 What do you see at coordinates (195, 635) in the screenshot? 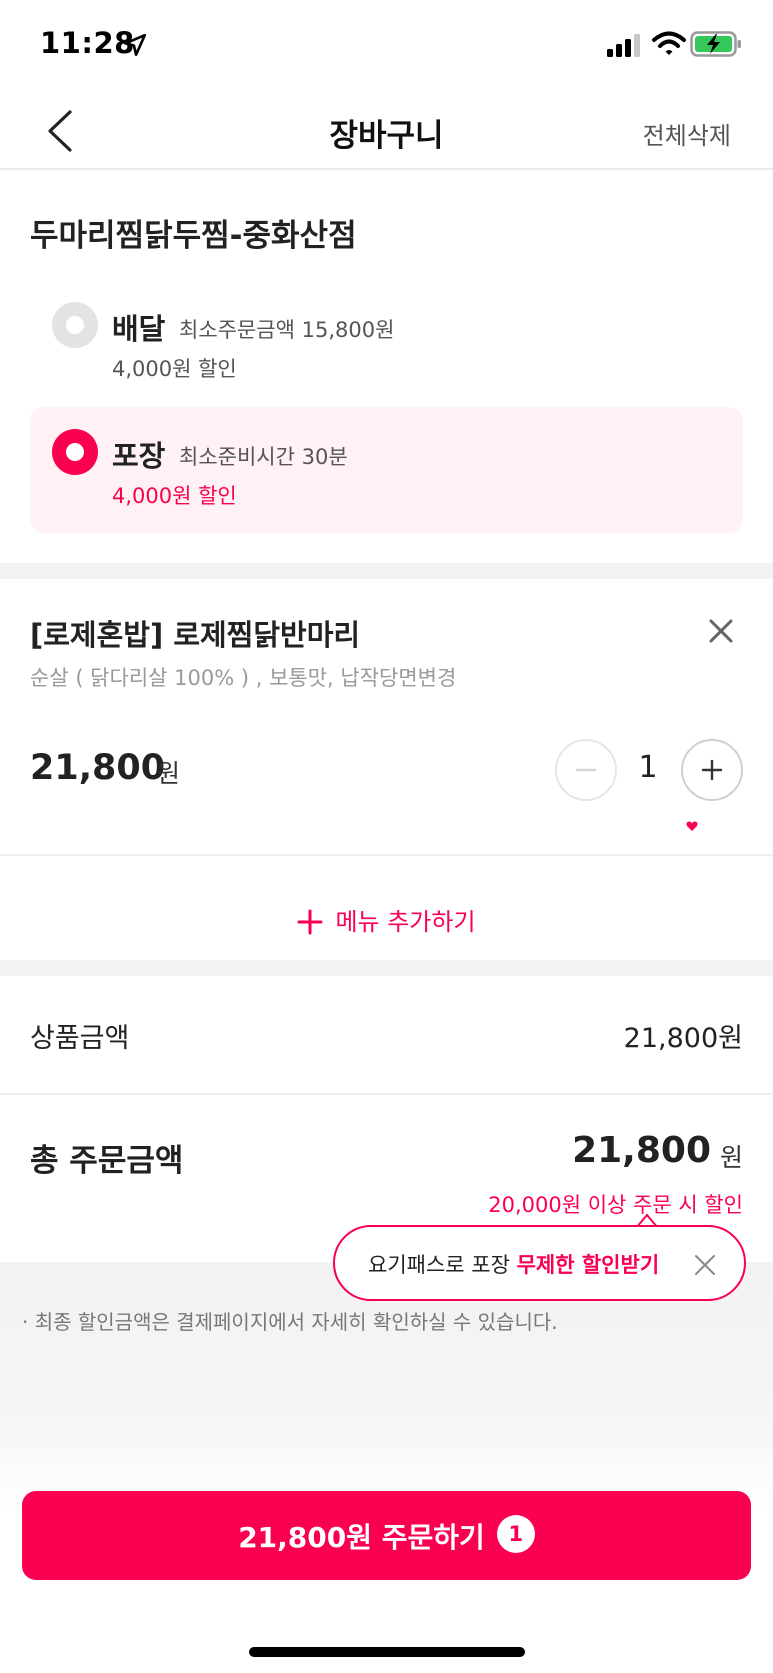
I see `cart-item-name: [로제혼밥] 로제찜닭반마리` at bounding box center [195, 635].